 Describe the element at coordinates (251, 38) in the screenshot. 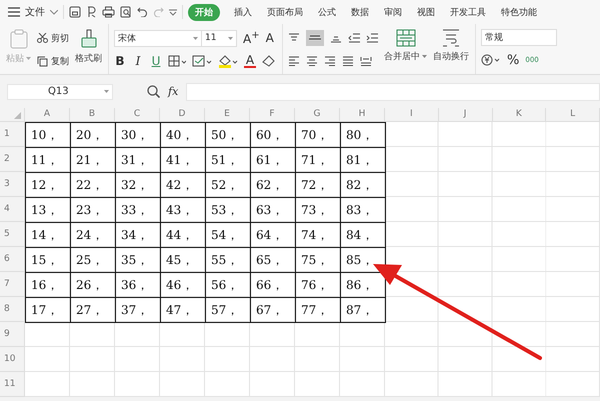

I see `font-size-button: A$^{+}$` at that location.